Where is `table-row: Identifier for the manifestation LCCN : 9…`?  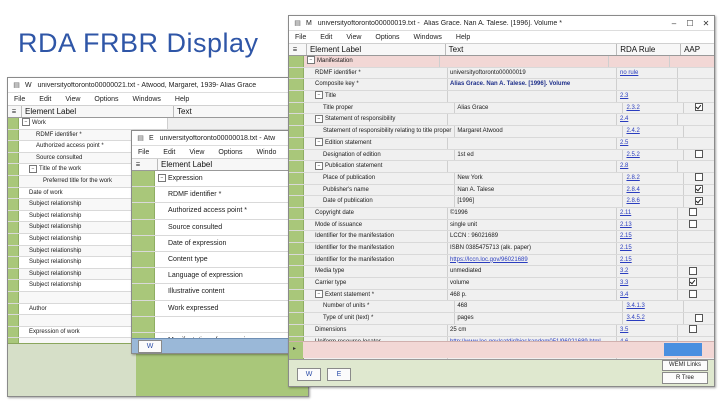
table-row: Identifier for the manifestation LCCN : 9… is located at coordinates (501, 237).